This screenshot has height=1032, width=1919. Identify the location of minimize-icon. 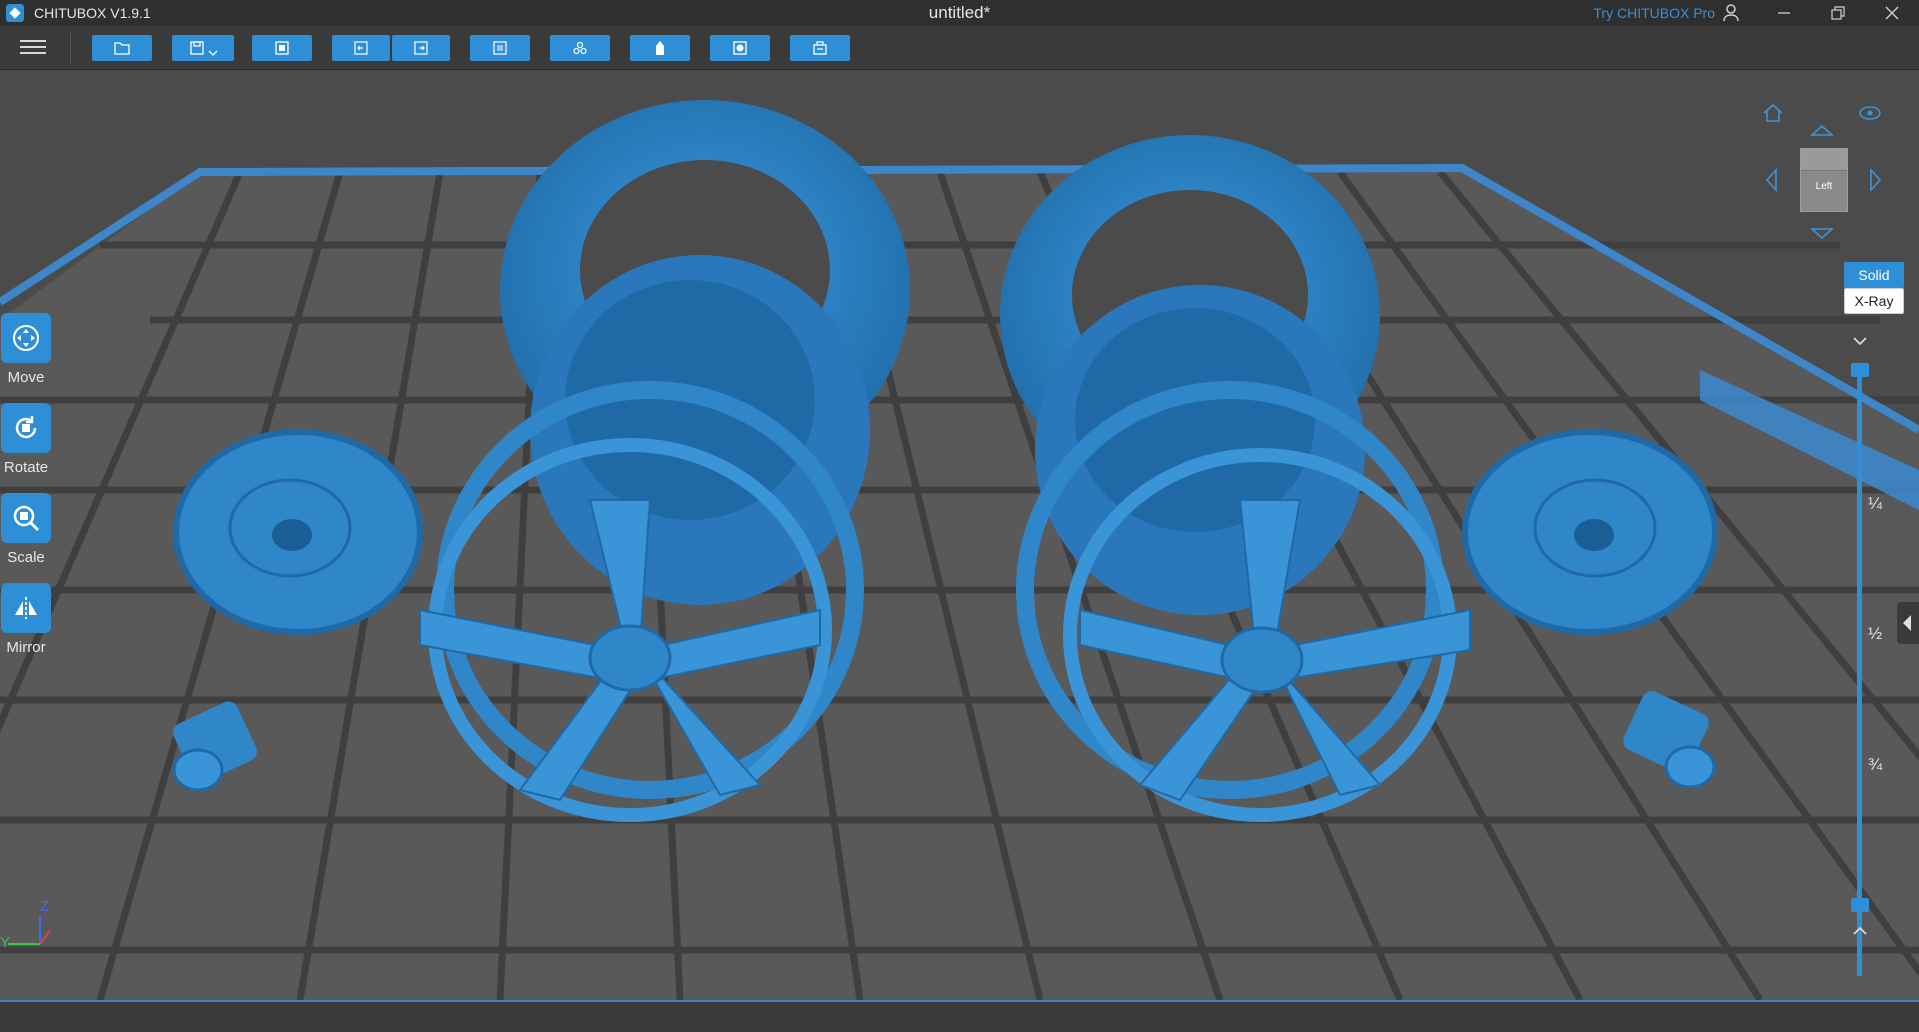
(1784, 13).